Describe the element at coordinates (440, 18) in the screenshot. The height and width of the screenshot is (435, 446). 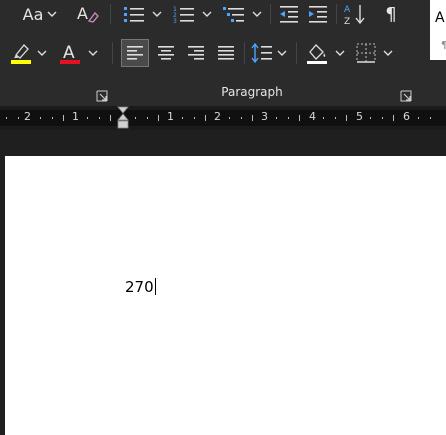
I see `styles-preview-letter: A` at that location.